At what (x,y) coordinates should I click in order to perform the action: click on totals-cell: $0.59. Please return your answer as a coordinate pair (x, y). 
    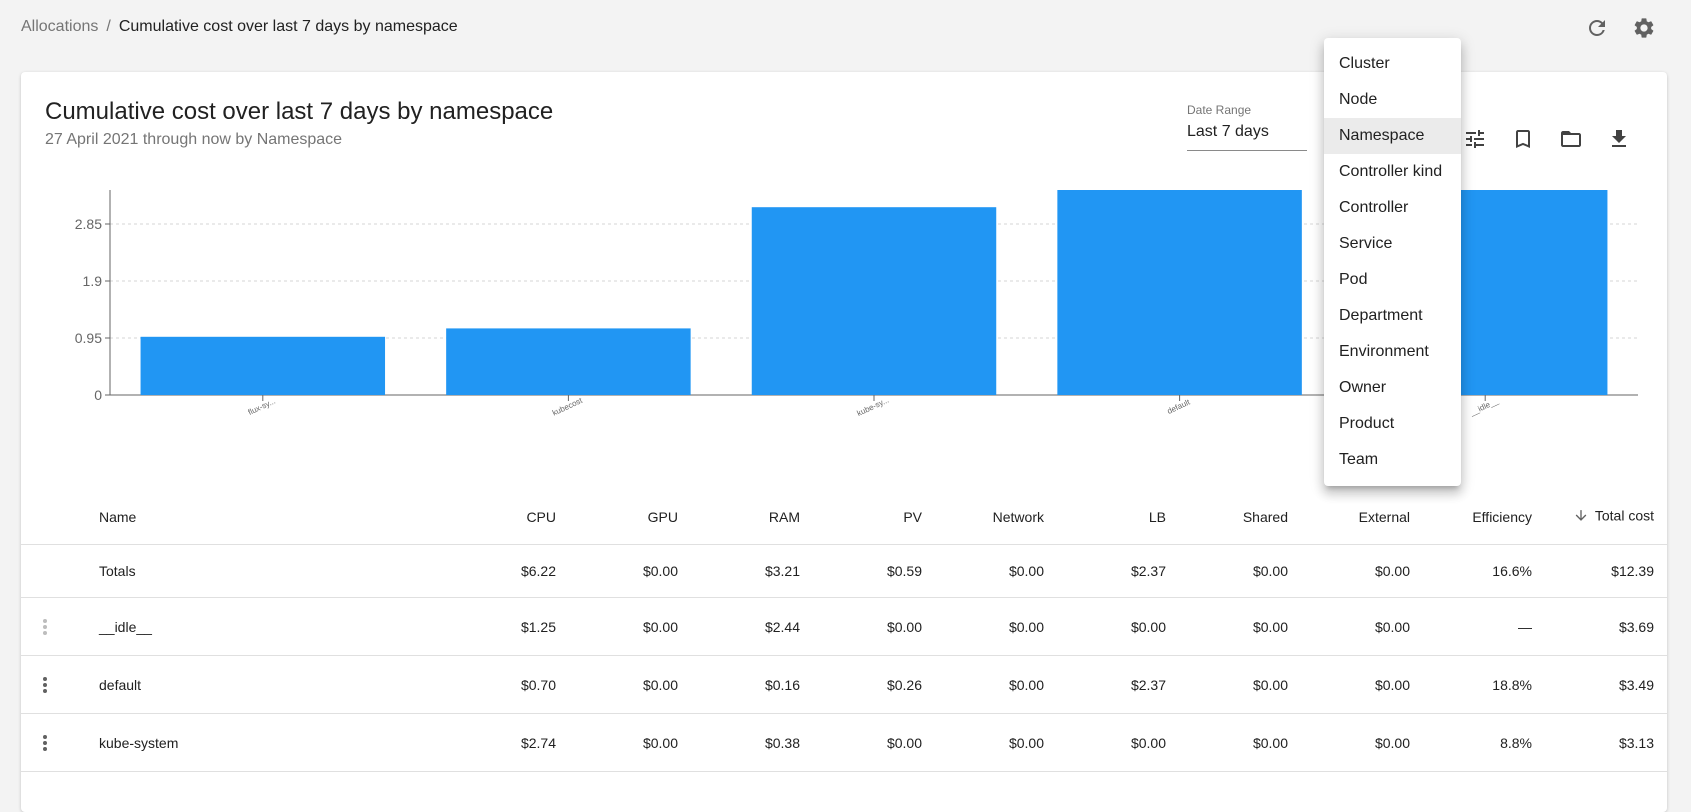
    Looking at the image, I should click on (904, 571).